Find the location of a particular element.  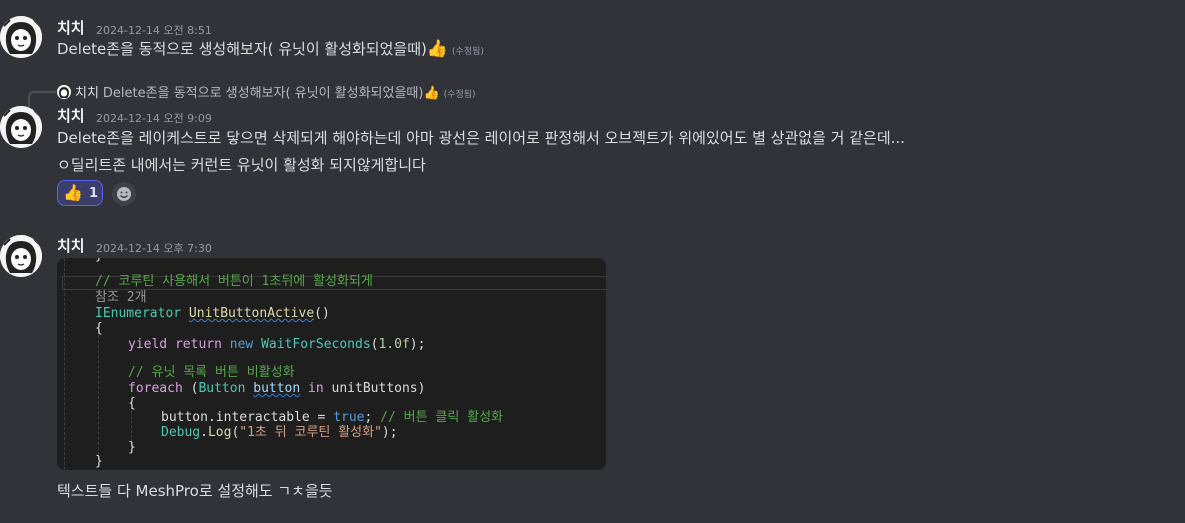

code-yield-line: yield return new WaitForSeconds(1.0f); is located at coordinates (276, 344).